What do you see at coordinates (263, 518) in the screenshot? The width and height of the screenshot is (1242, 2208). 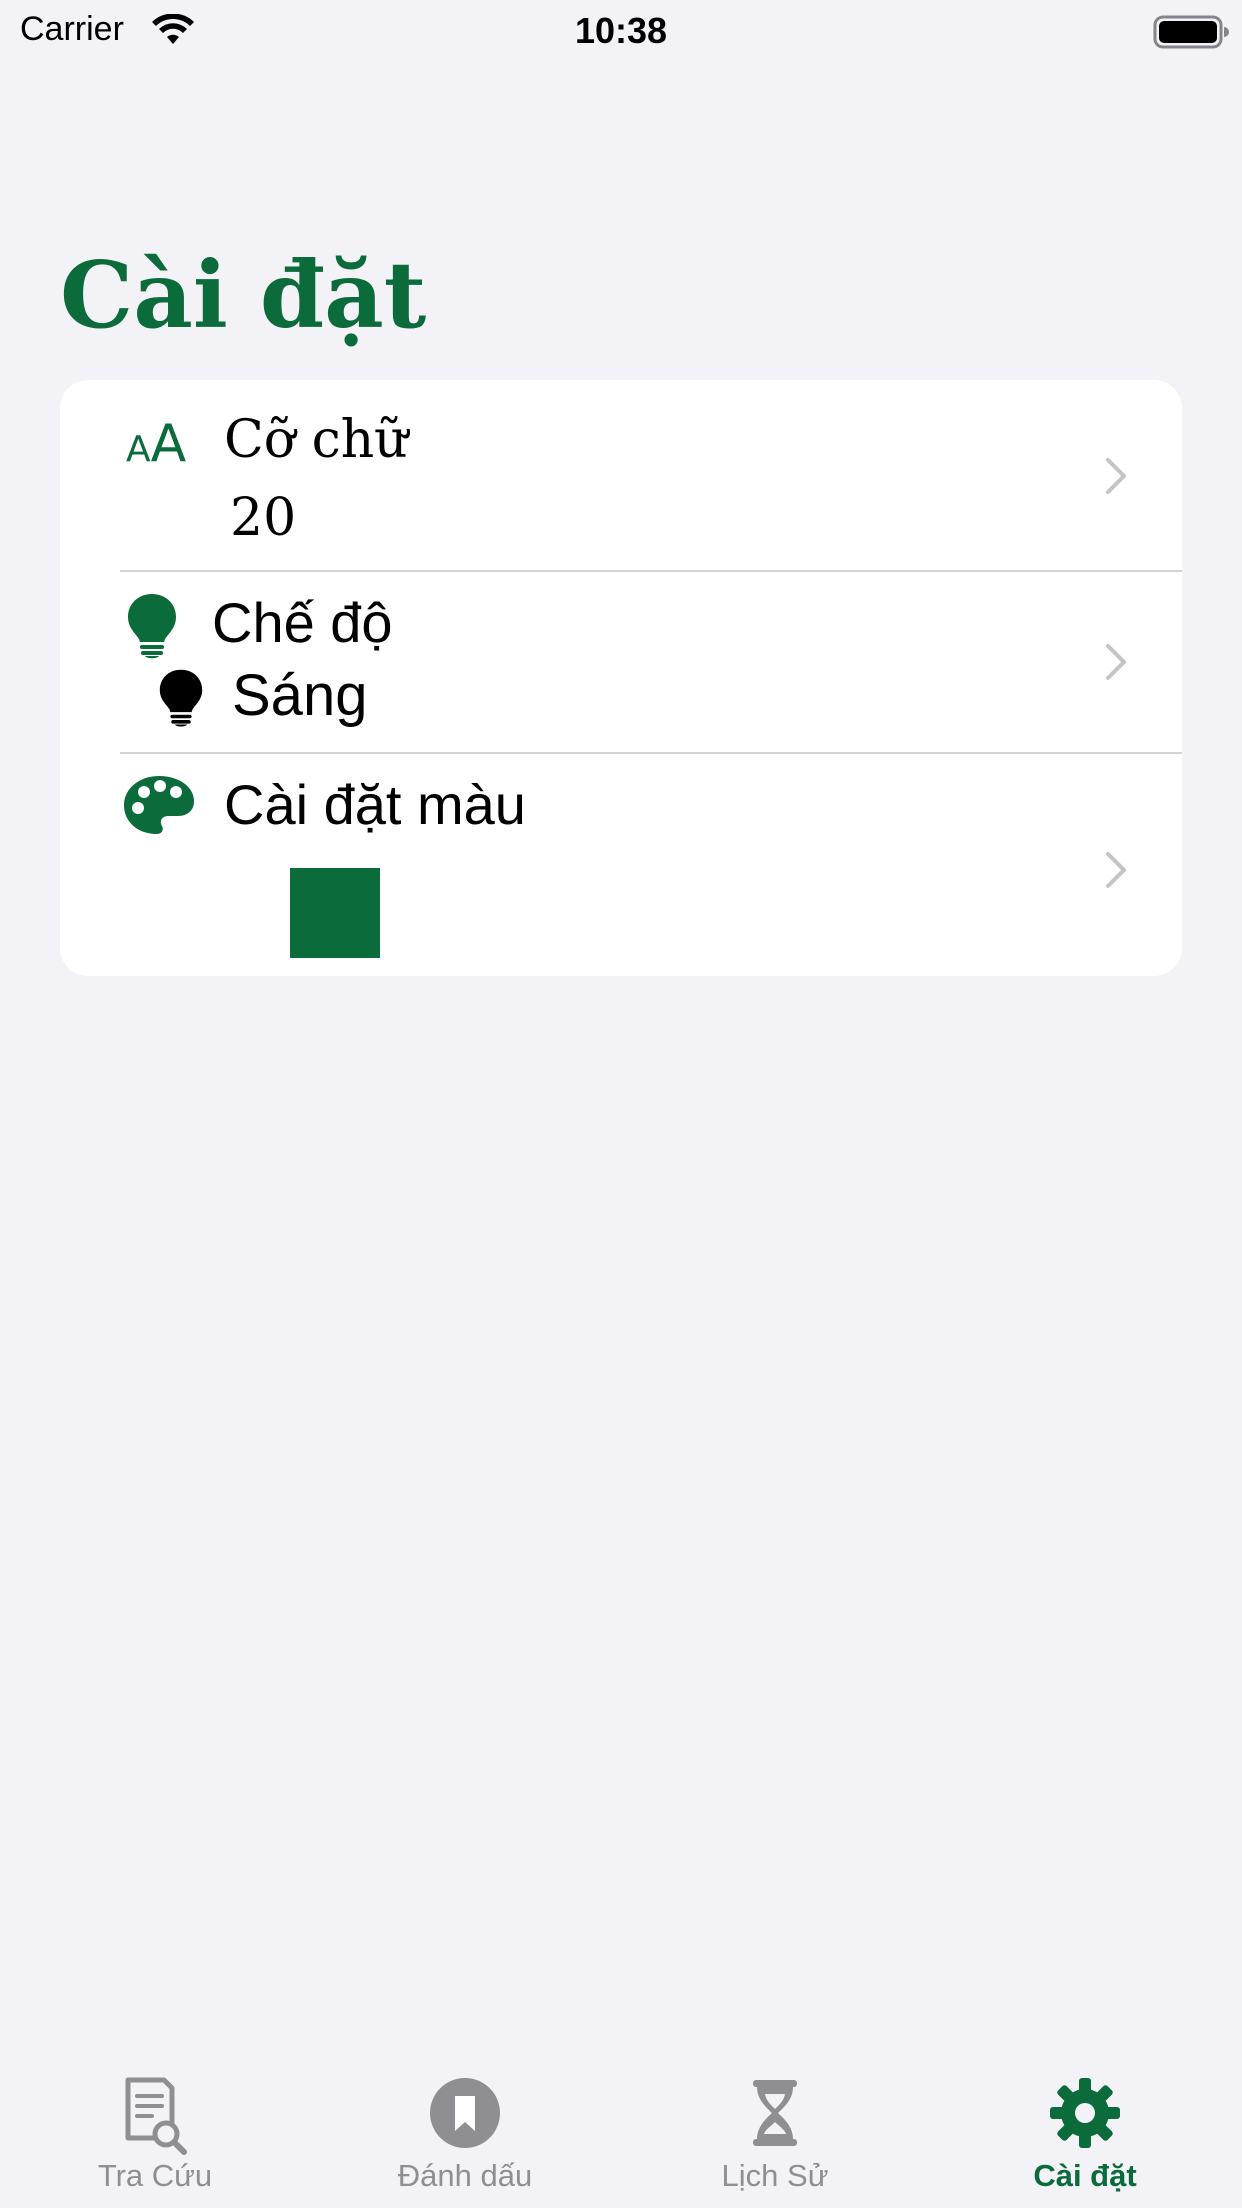 I see `font-size-value: 20` at bounding box center [263, 518].